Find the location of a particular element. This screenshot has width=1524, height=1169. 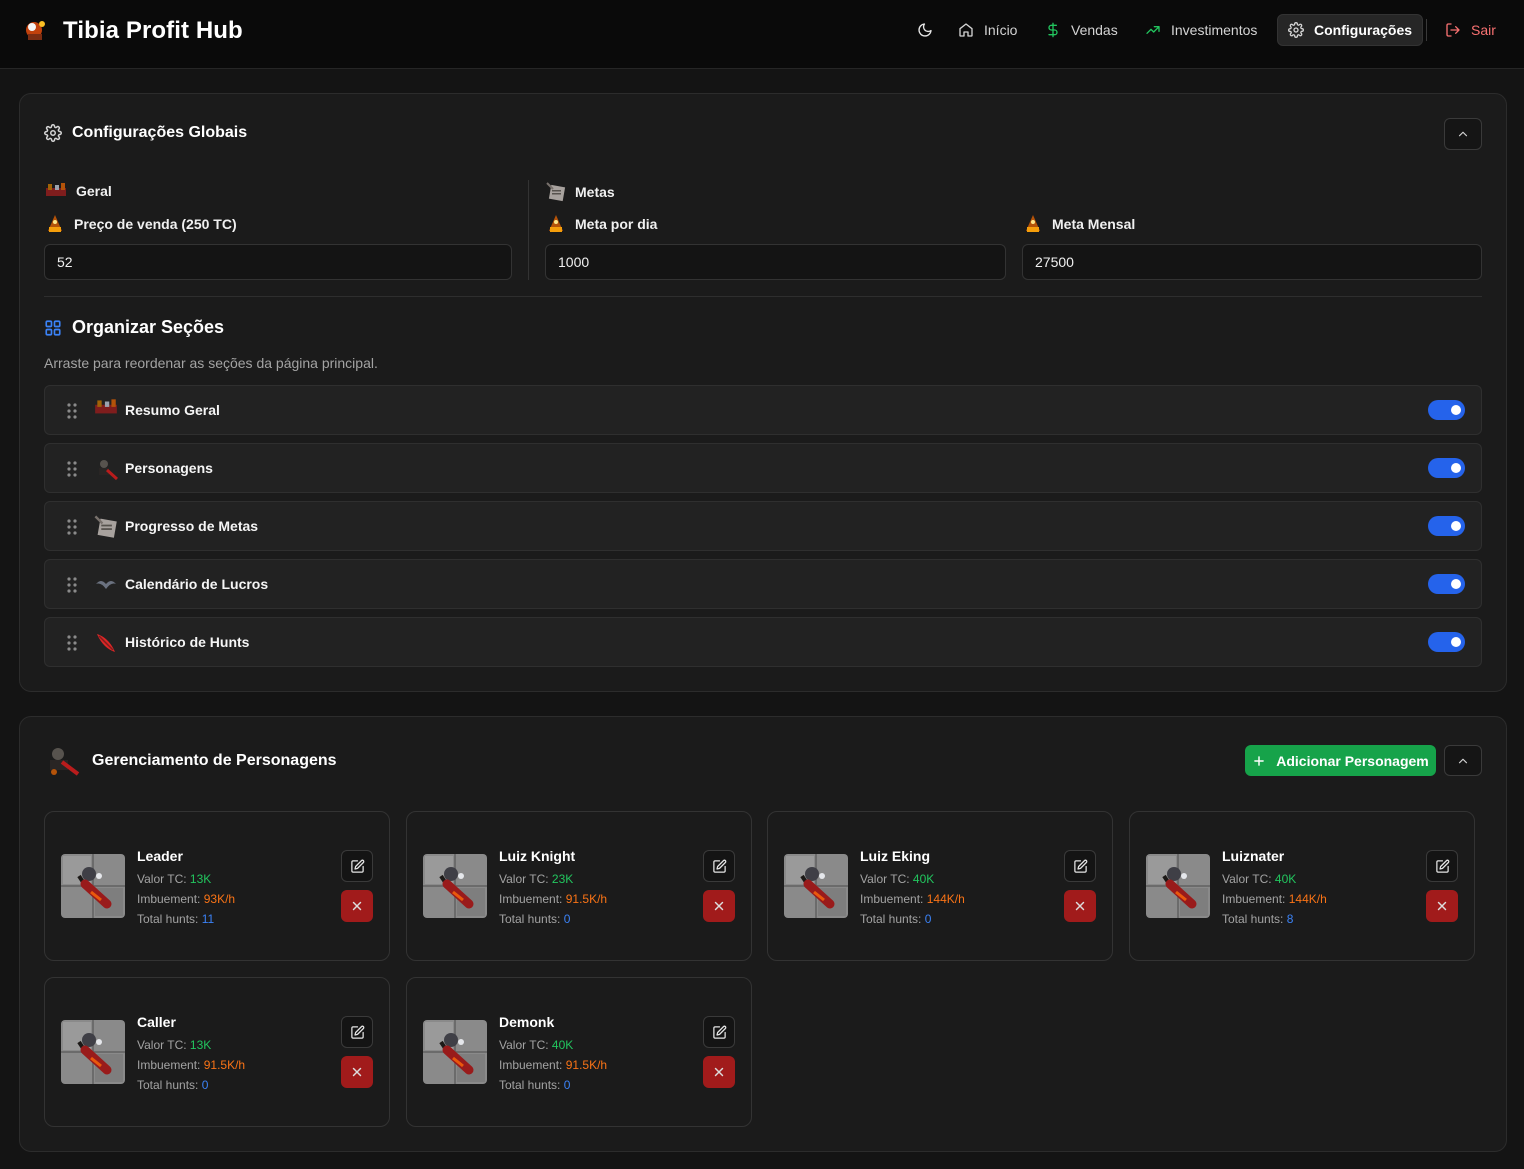

section-row: Progresso de Metas is located at coordinates (763, 526).